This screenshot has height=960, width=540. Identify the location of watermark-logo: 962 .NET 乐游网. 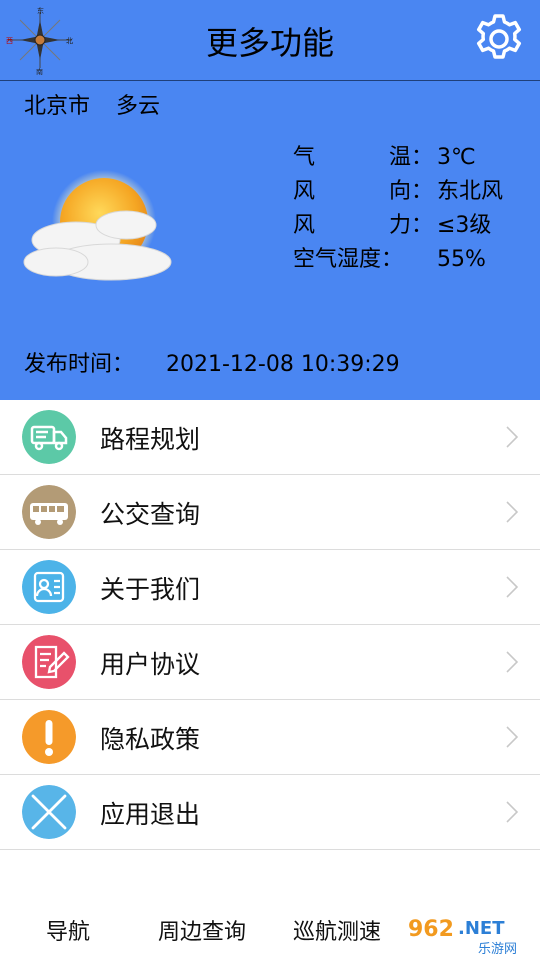
(467, 935).